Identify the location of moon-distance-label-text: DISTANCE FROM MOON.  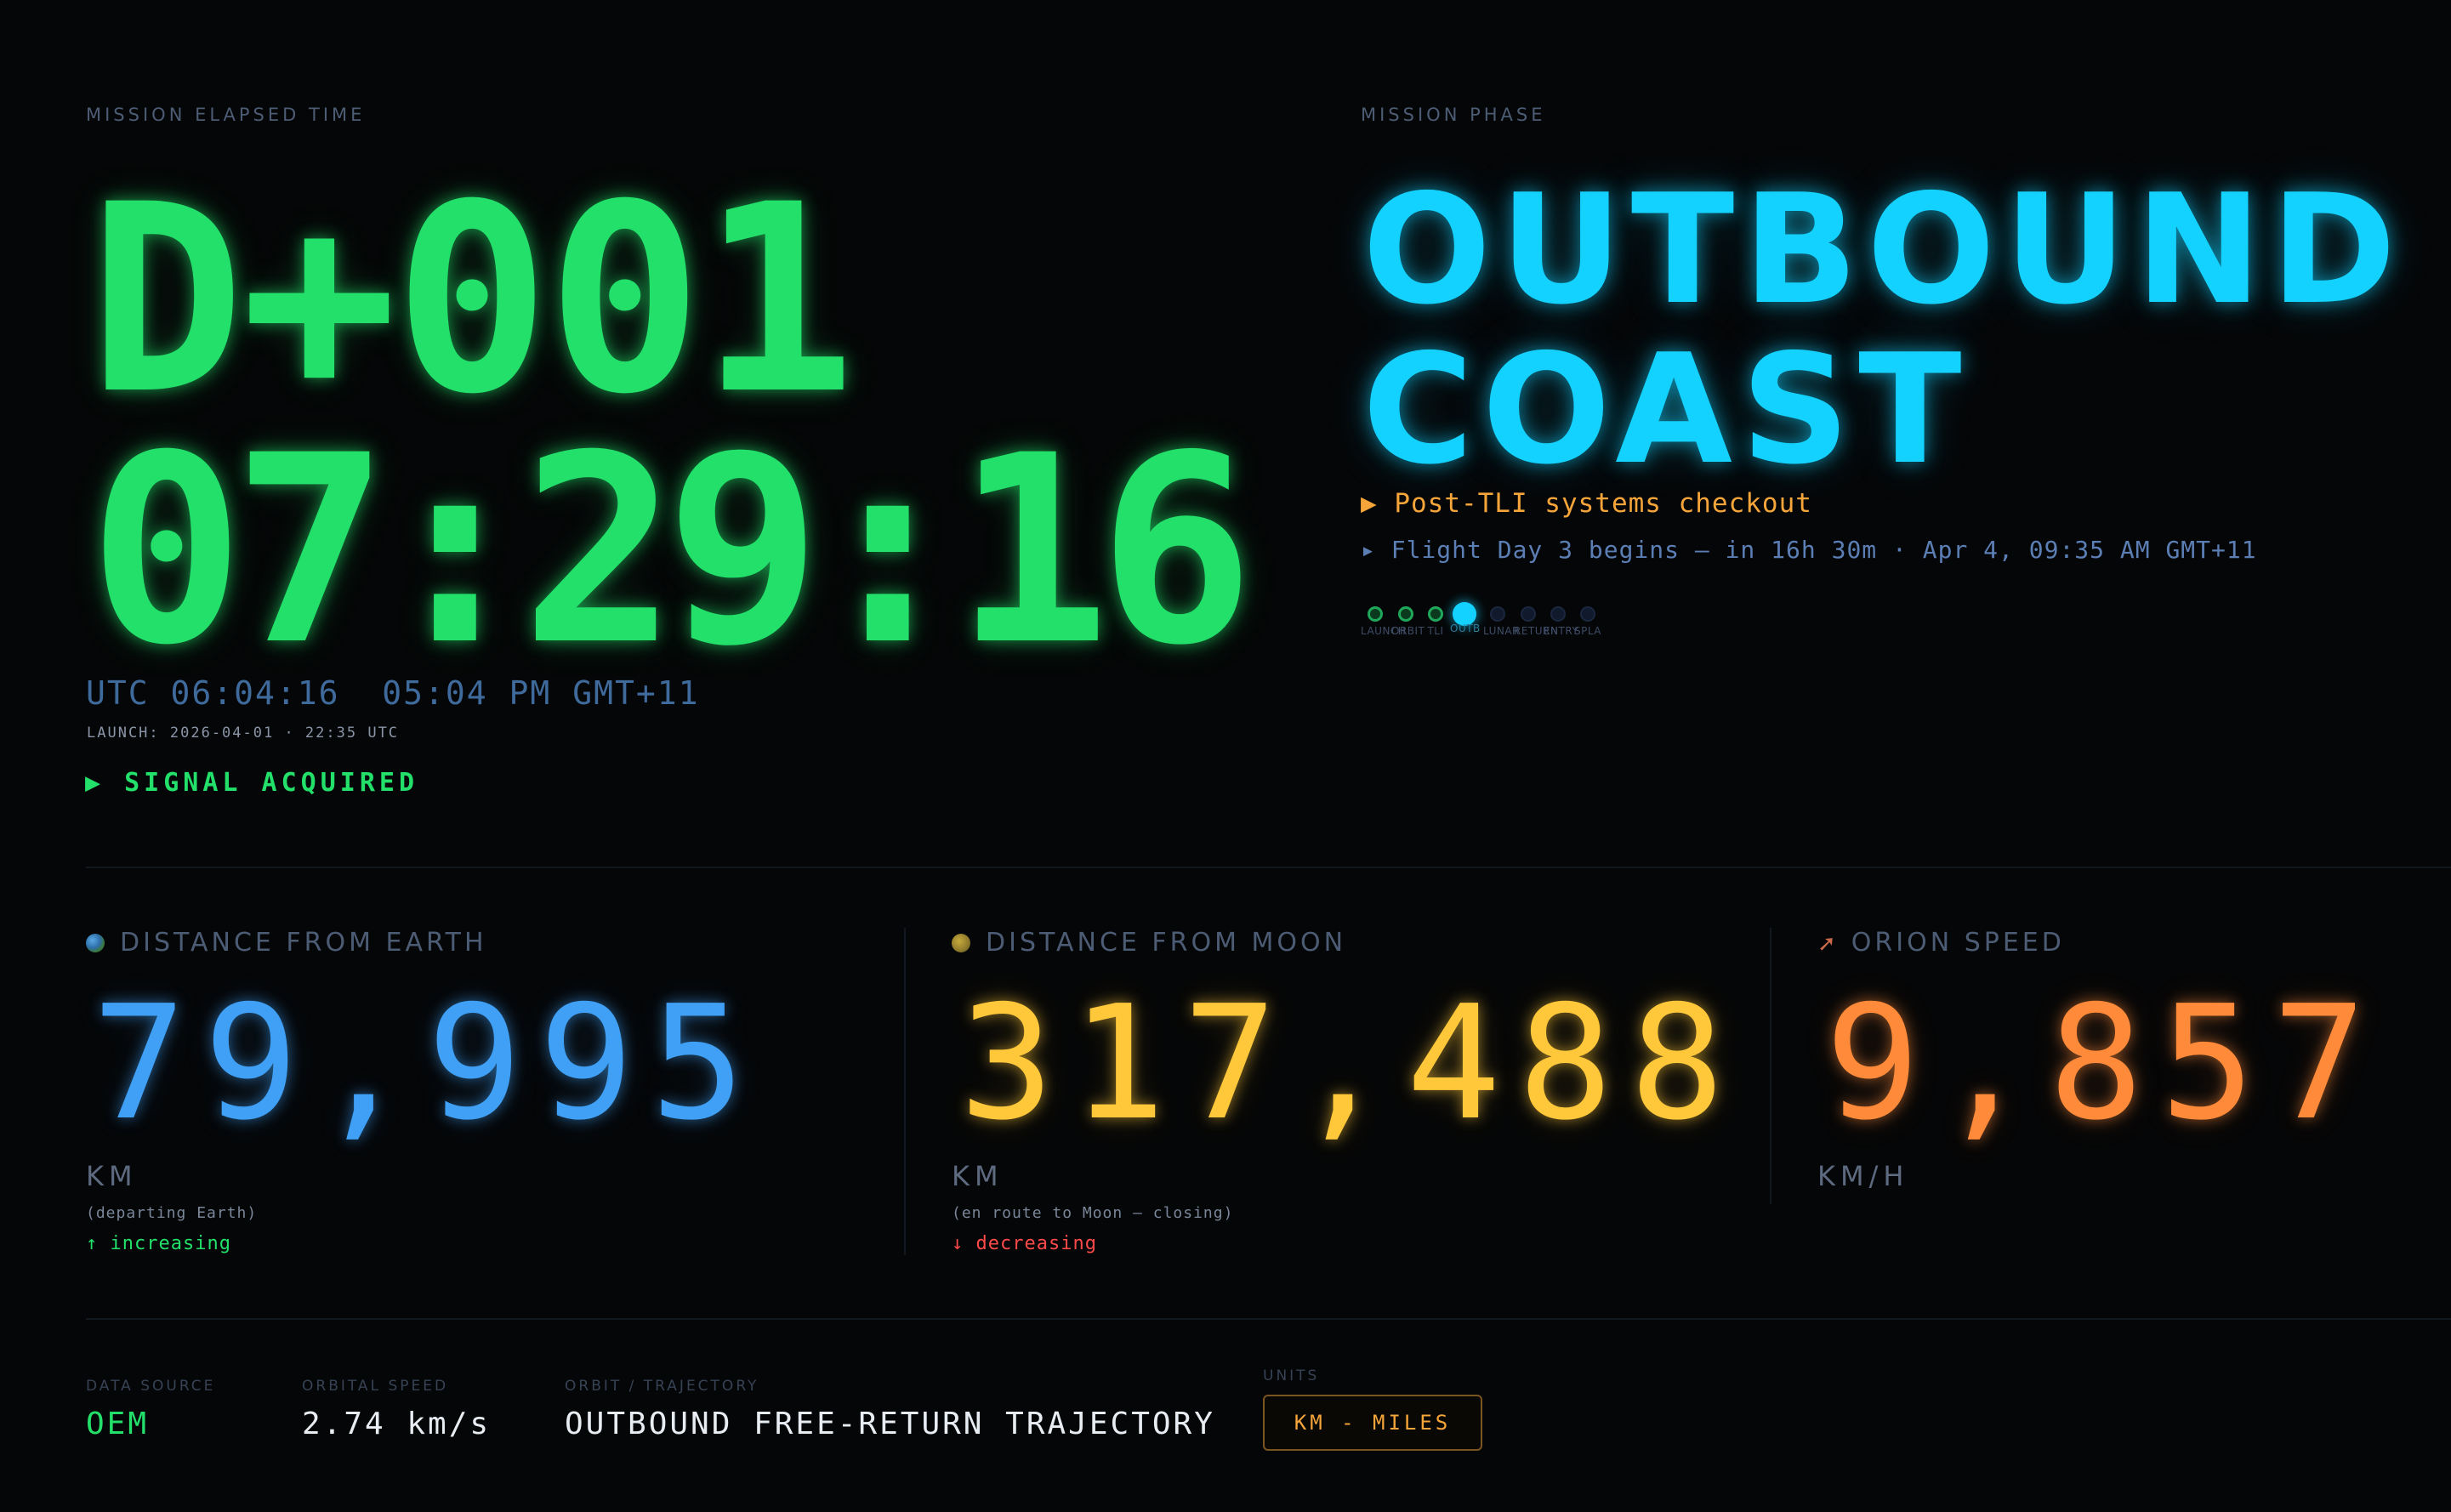
(1166, 943).